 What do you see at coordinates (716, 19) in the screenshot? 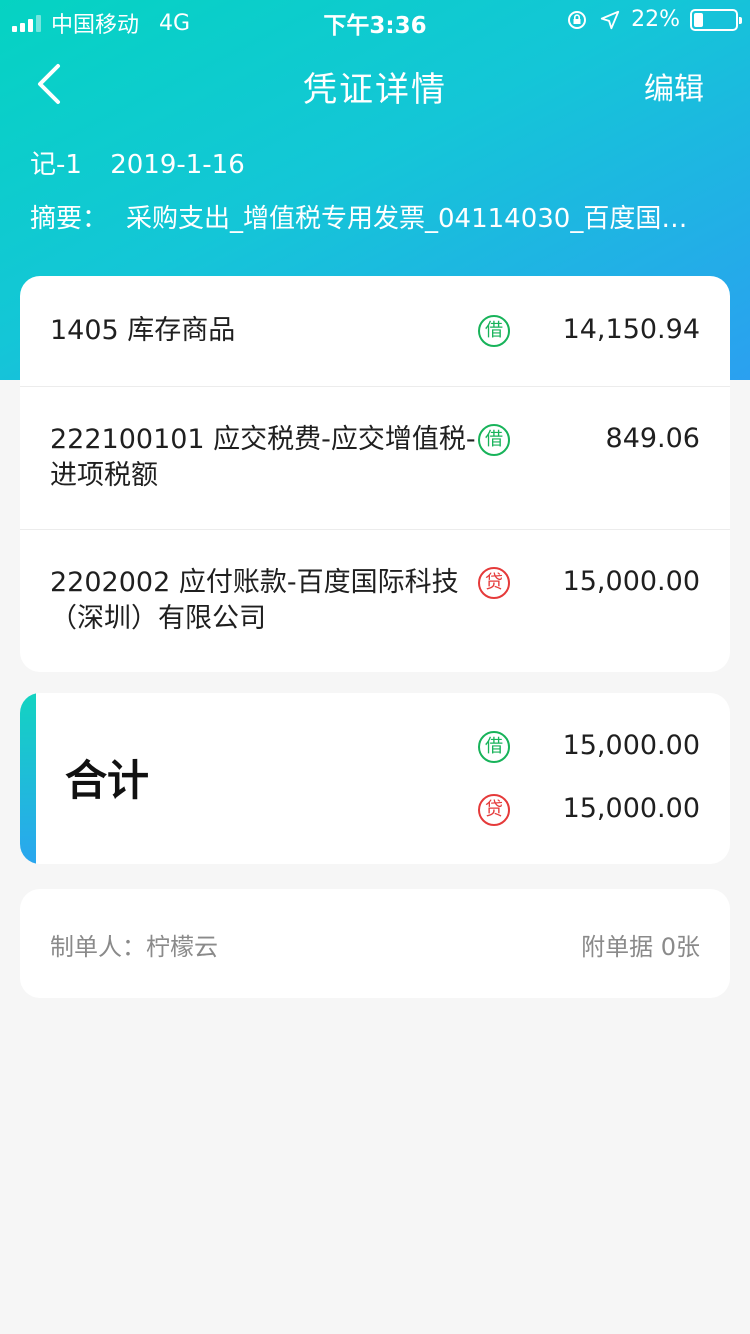
I see `battery-icon` at bounding box center [716, 19].